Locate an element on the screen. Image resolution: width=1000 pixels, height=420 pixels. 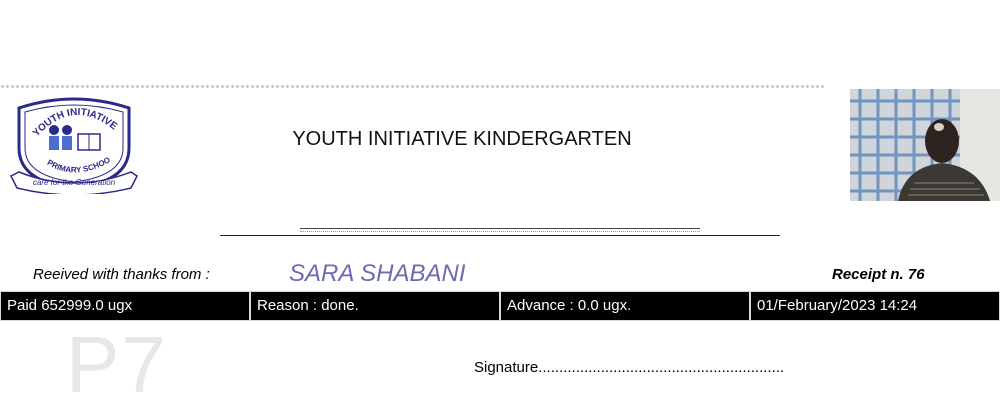
underline-short is located at coordinates (500, 228).